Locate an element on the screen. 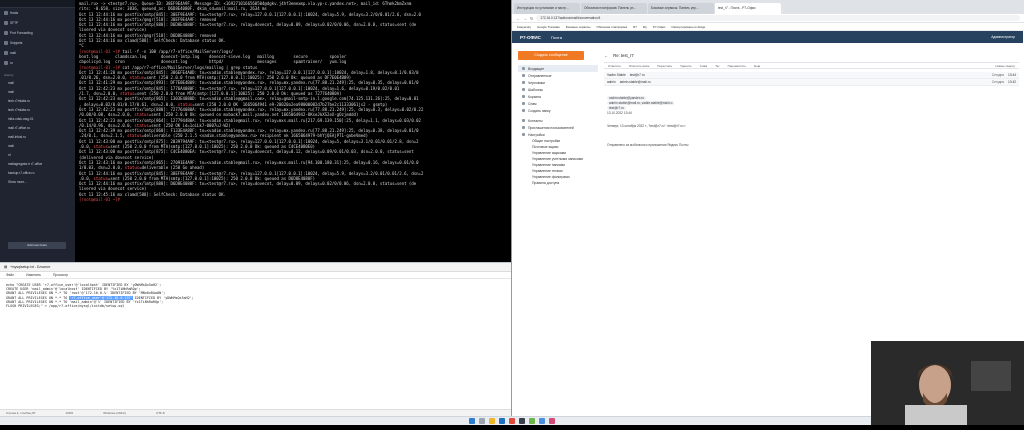 The image size is (1024, 430). edge-icon is located at coordinates (502, 421).